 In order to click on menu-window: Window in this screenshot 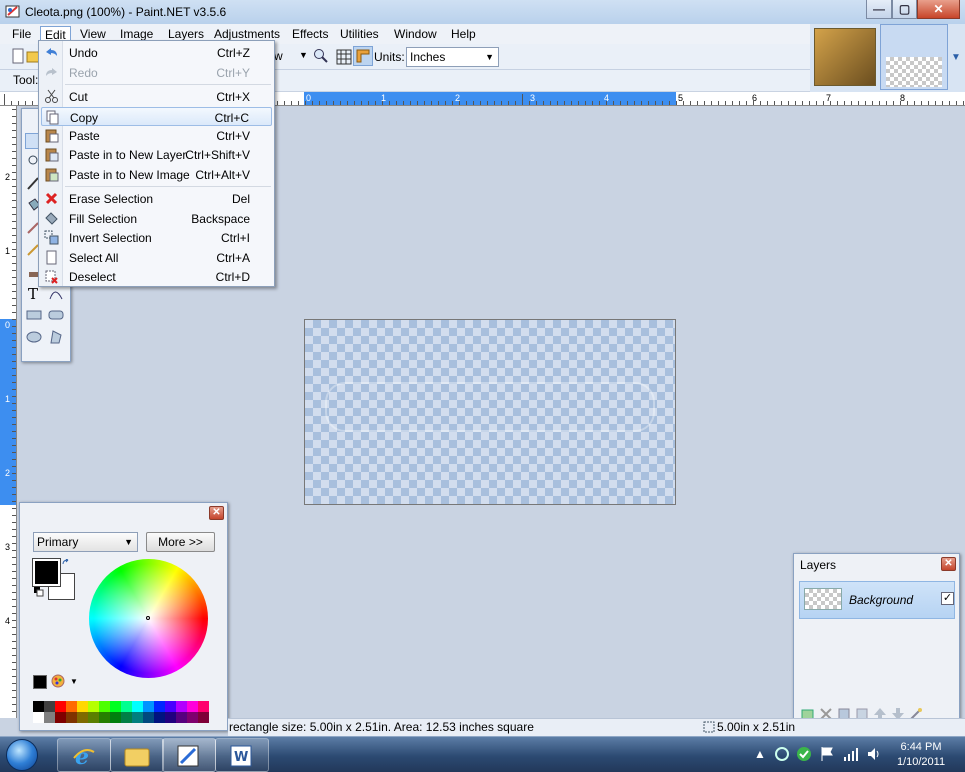, I will do `click(415, 34)`.